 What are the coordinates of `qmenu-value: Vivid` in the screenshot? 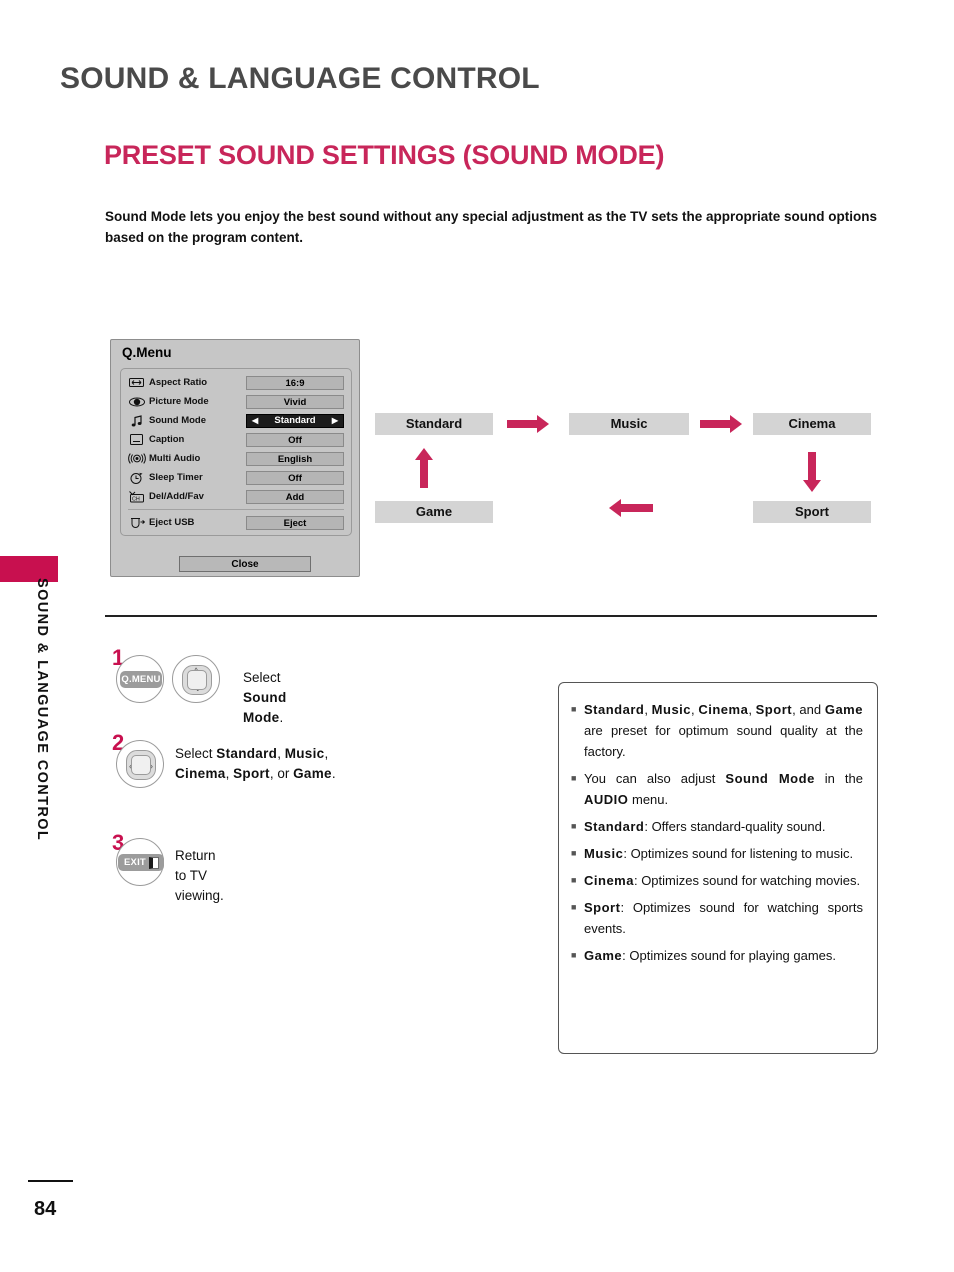 It's located at (295, 401).